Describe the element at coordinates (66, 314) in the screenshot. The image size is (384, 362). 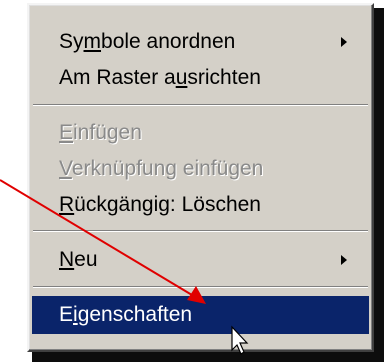
I see `menu-item-label: E` at that location.